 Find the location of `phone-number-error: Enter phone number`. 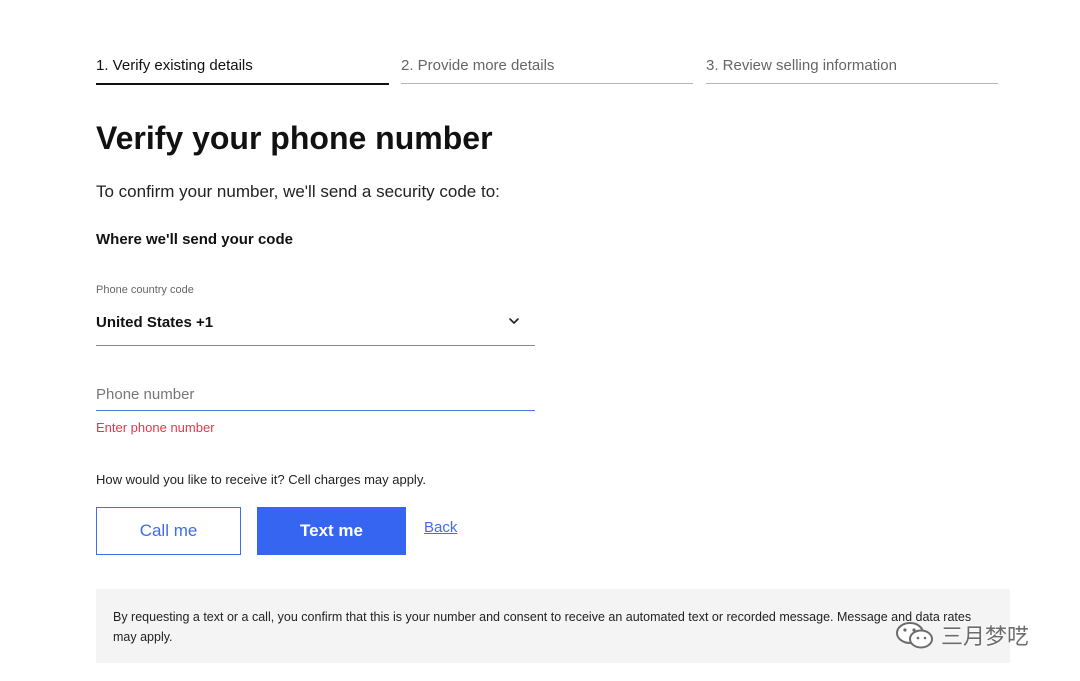

phone-number-error: Enter phone number is located at coordinates (155, 427).